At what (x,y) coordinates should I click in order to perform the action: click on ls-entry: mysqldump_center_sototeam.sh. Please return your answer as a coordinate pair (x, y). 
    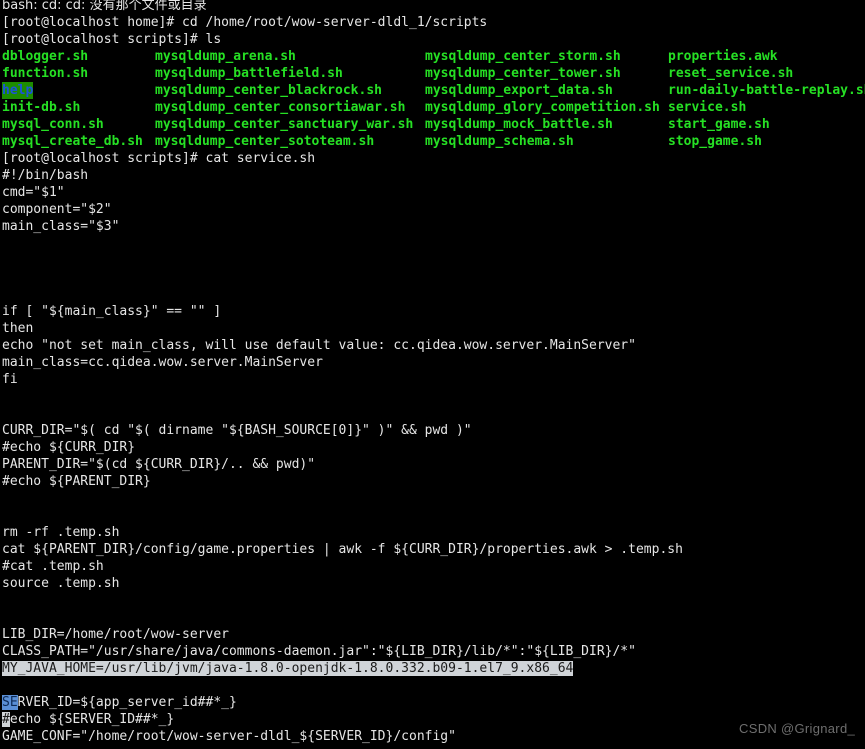
    Looking at the image, I should click on (264, 141).